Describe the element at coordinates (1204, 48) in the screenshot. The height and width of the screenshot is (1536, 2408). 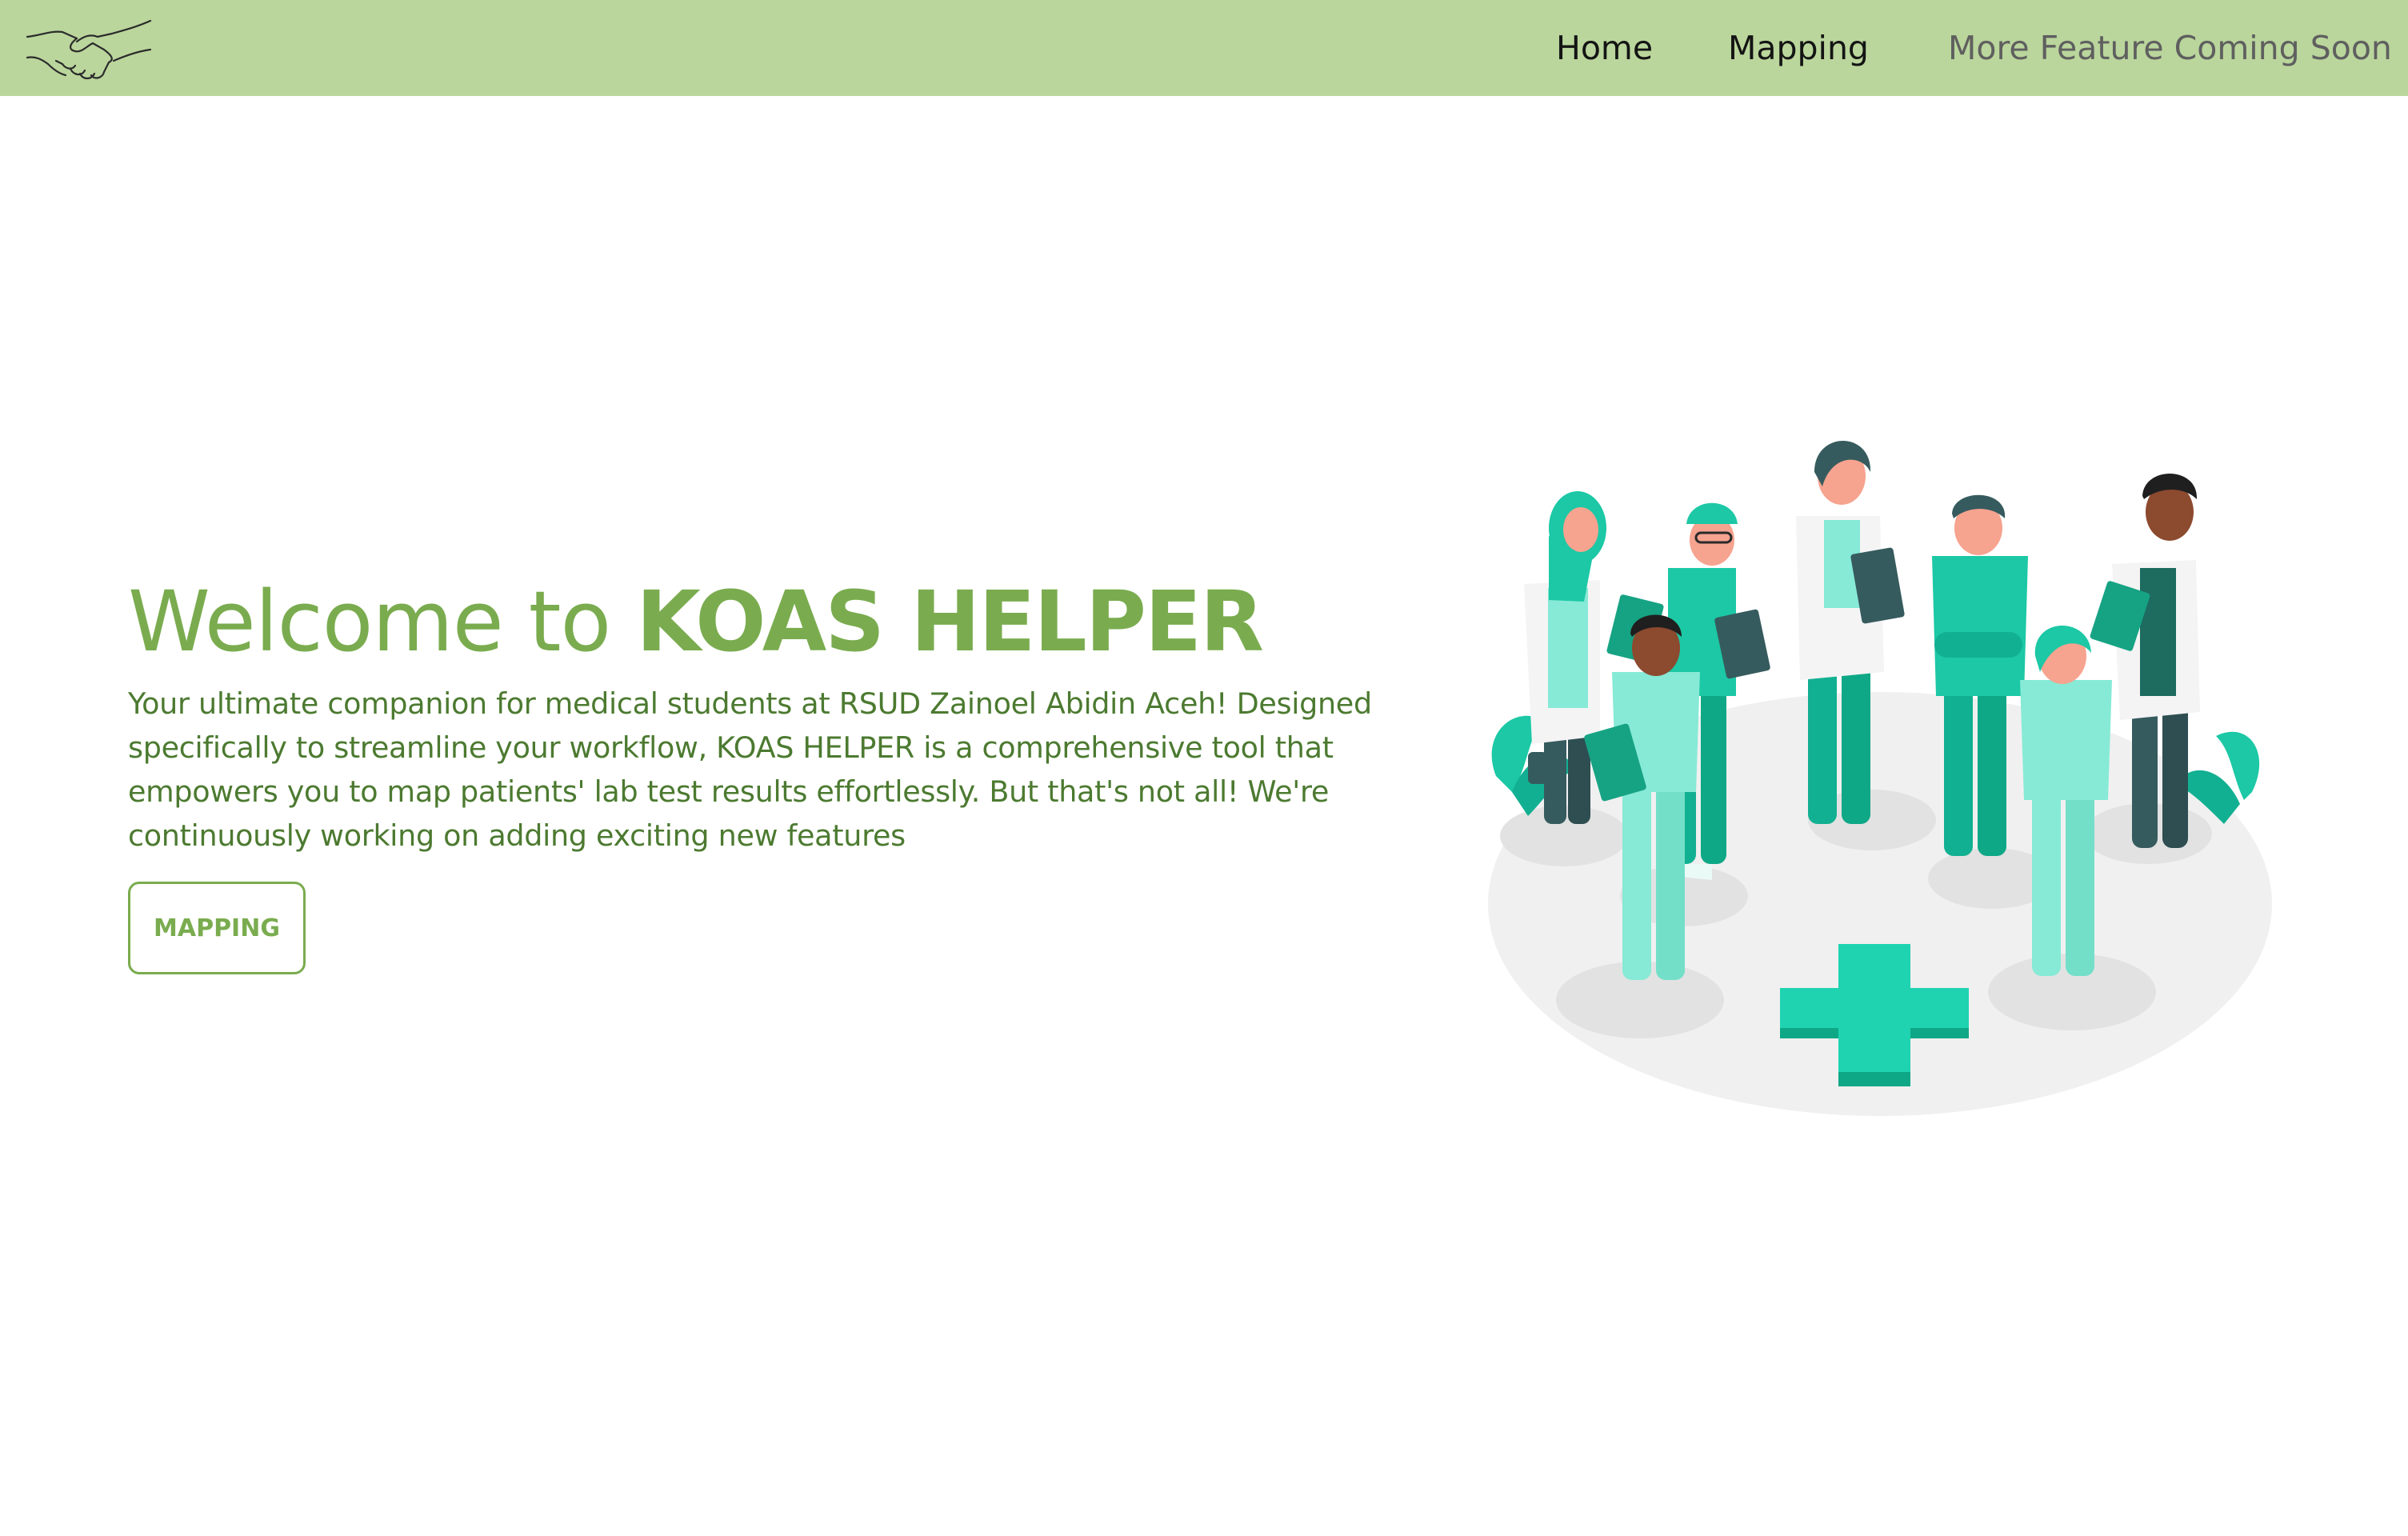
I see `top-navbar: Home Mapping More Feature Coming Soon` at that location.